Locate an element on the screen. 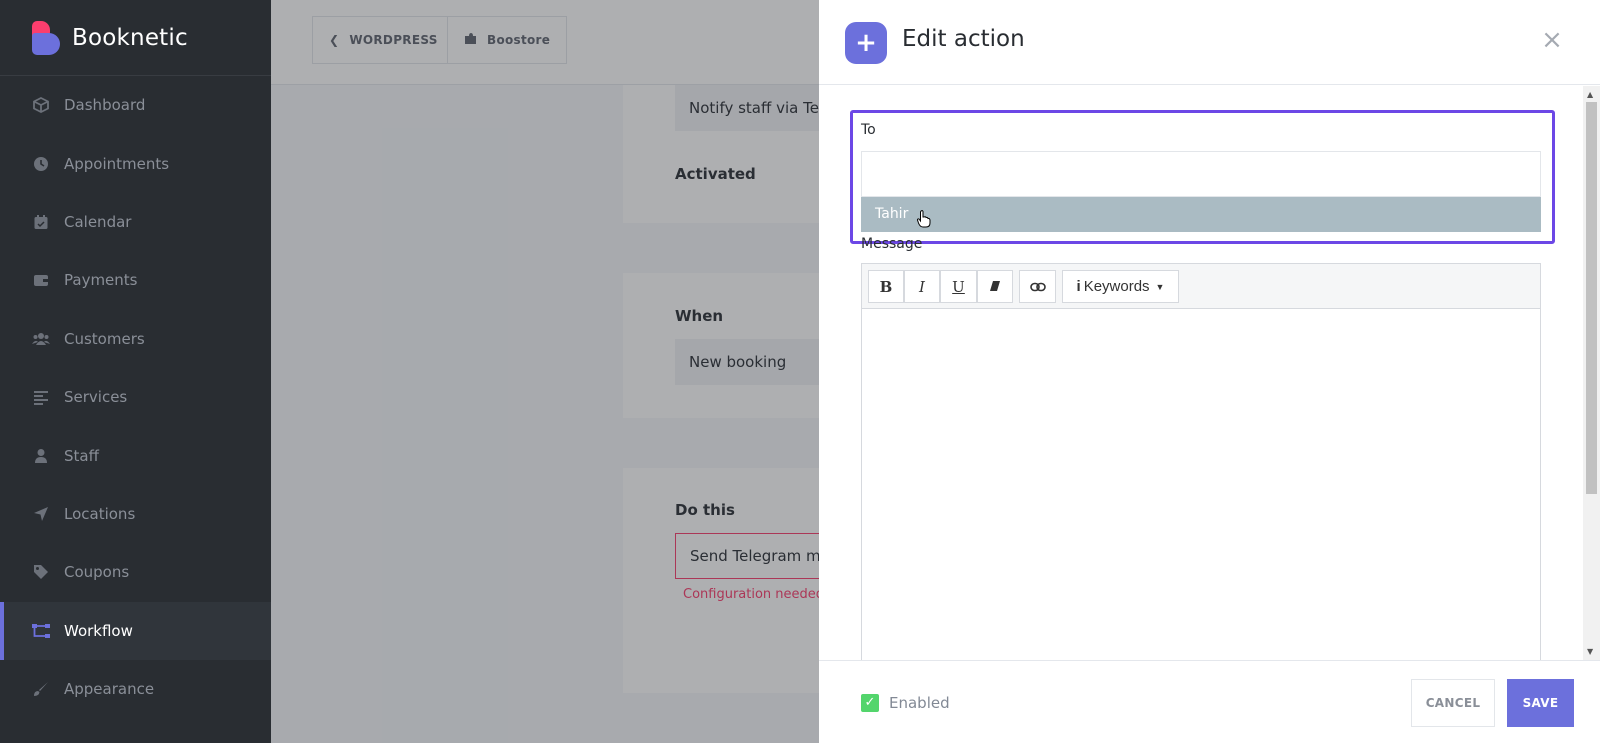 This screenshot has height=743, width=1600. link-icon is located at coordinates (1037, 287).